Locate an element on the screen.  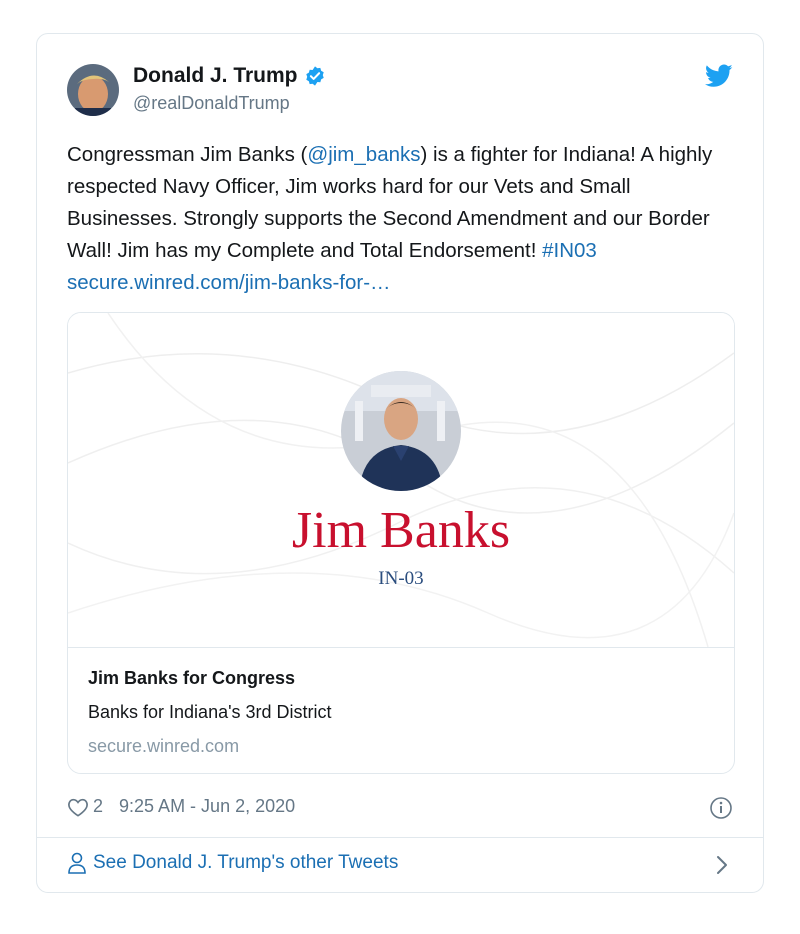
author-avatar is located at coordinates (93, 90).